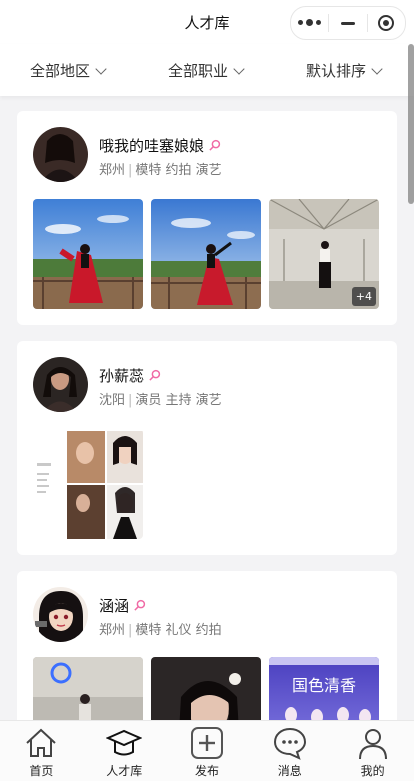  What do you see at coordinates (114, 606) in the screenshot?
I see `profile-name: 涵涵` at bounding box center [114, 606].